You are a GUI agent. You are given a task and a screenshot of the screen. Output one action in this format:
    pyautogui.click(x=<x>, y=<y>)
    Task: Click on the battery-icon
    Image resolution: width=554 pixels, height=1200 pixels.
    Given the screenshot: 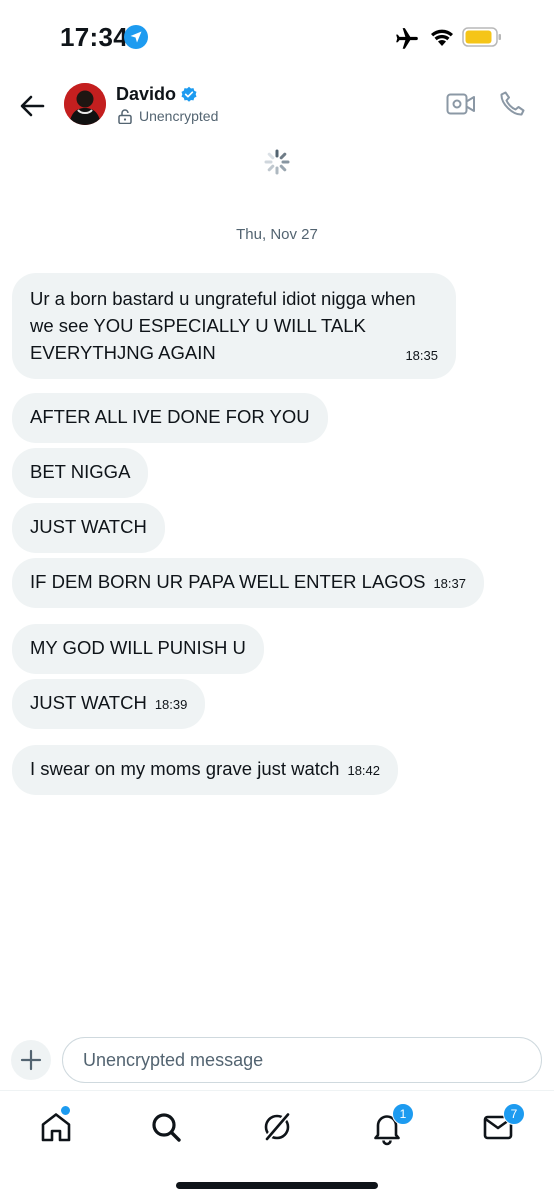 What is the action you would take?
    pyautogui.click(x=481, y=37)
    